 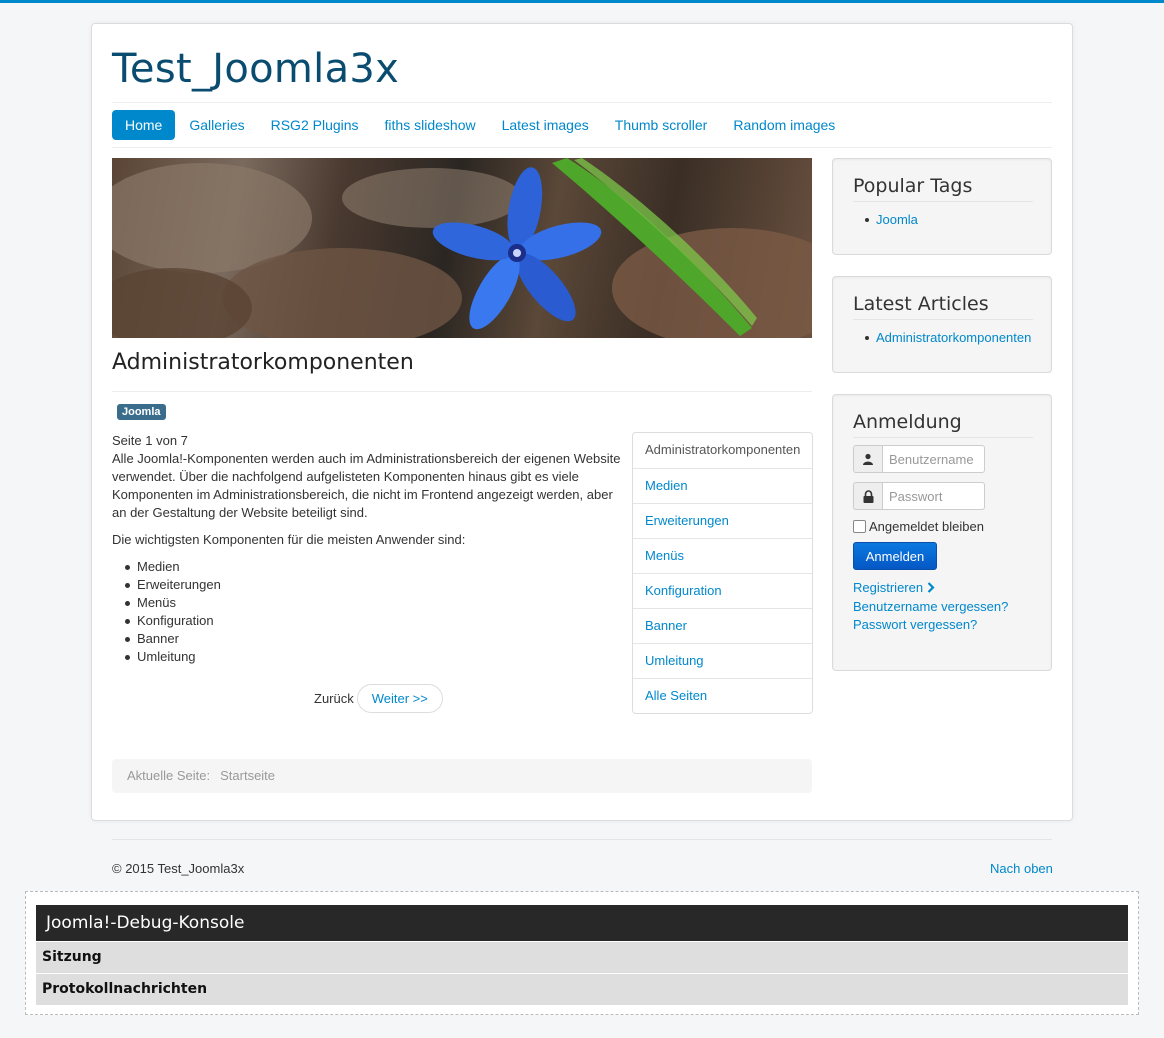 I want to click on forgot-username-link: Benutzername vergessen?, so click(x=930, y=606).